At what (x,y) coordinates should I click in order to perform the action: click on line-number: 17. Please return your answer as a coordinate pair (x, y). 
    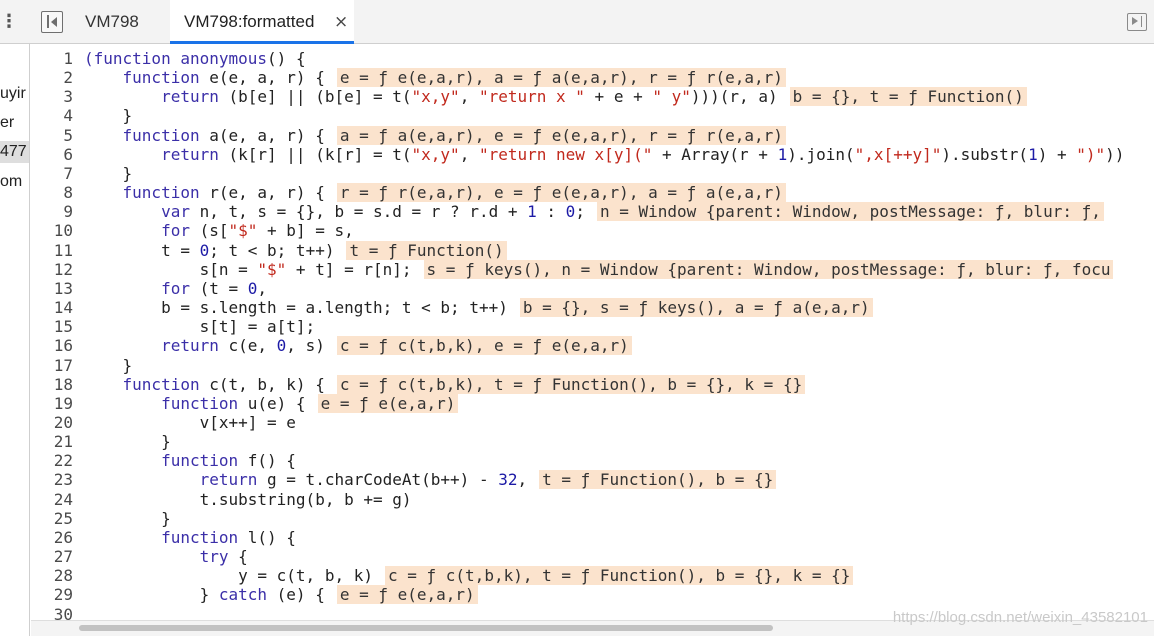
    Looking at the image, I should click on (52, 365).